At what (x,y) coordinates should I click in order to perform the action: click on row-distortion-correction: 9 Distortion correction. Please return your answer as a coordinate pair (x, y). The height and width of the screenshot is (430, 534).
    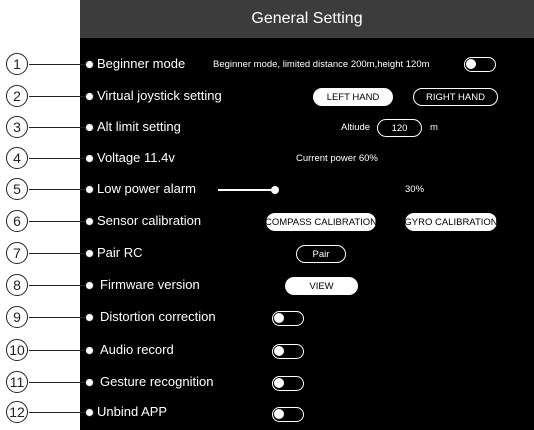
    Looking at the image, I should click on (267, 318).